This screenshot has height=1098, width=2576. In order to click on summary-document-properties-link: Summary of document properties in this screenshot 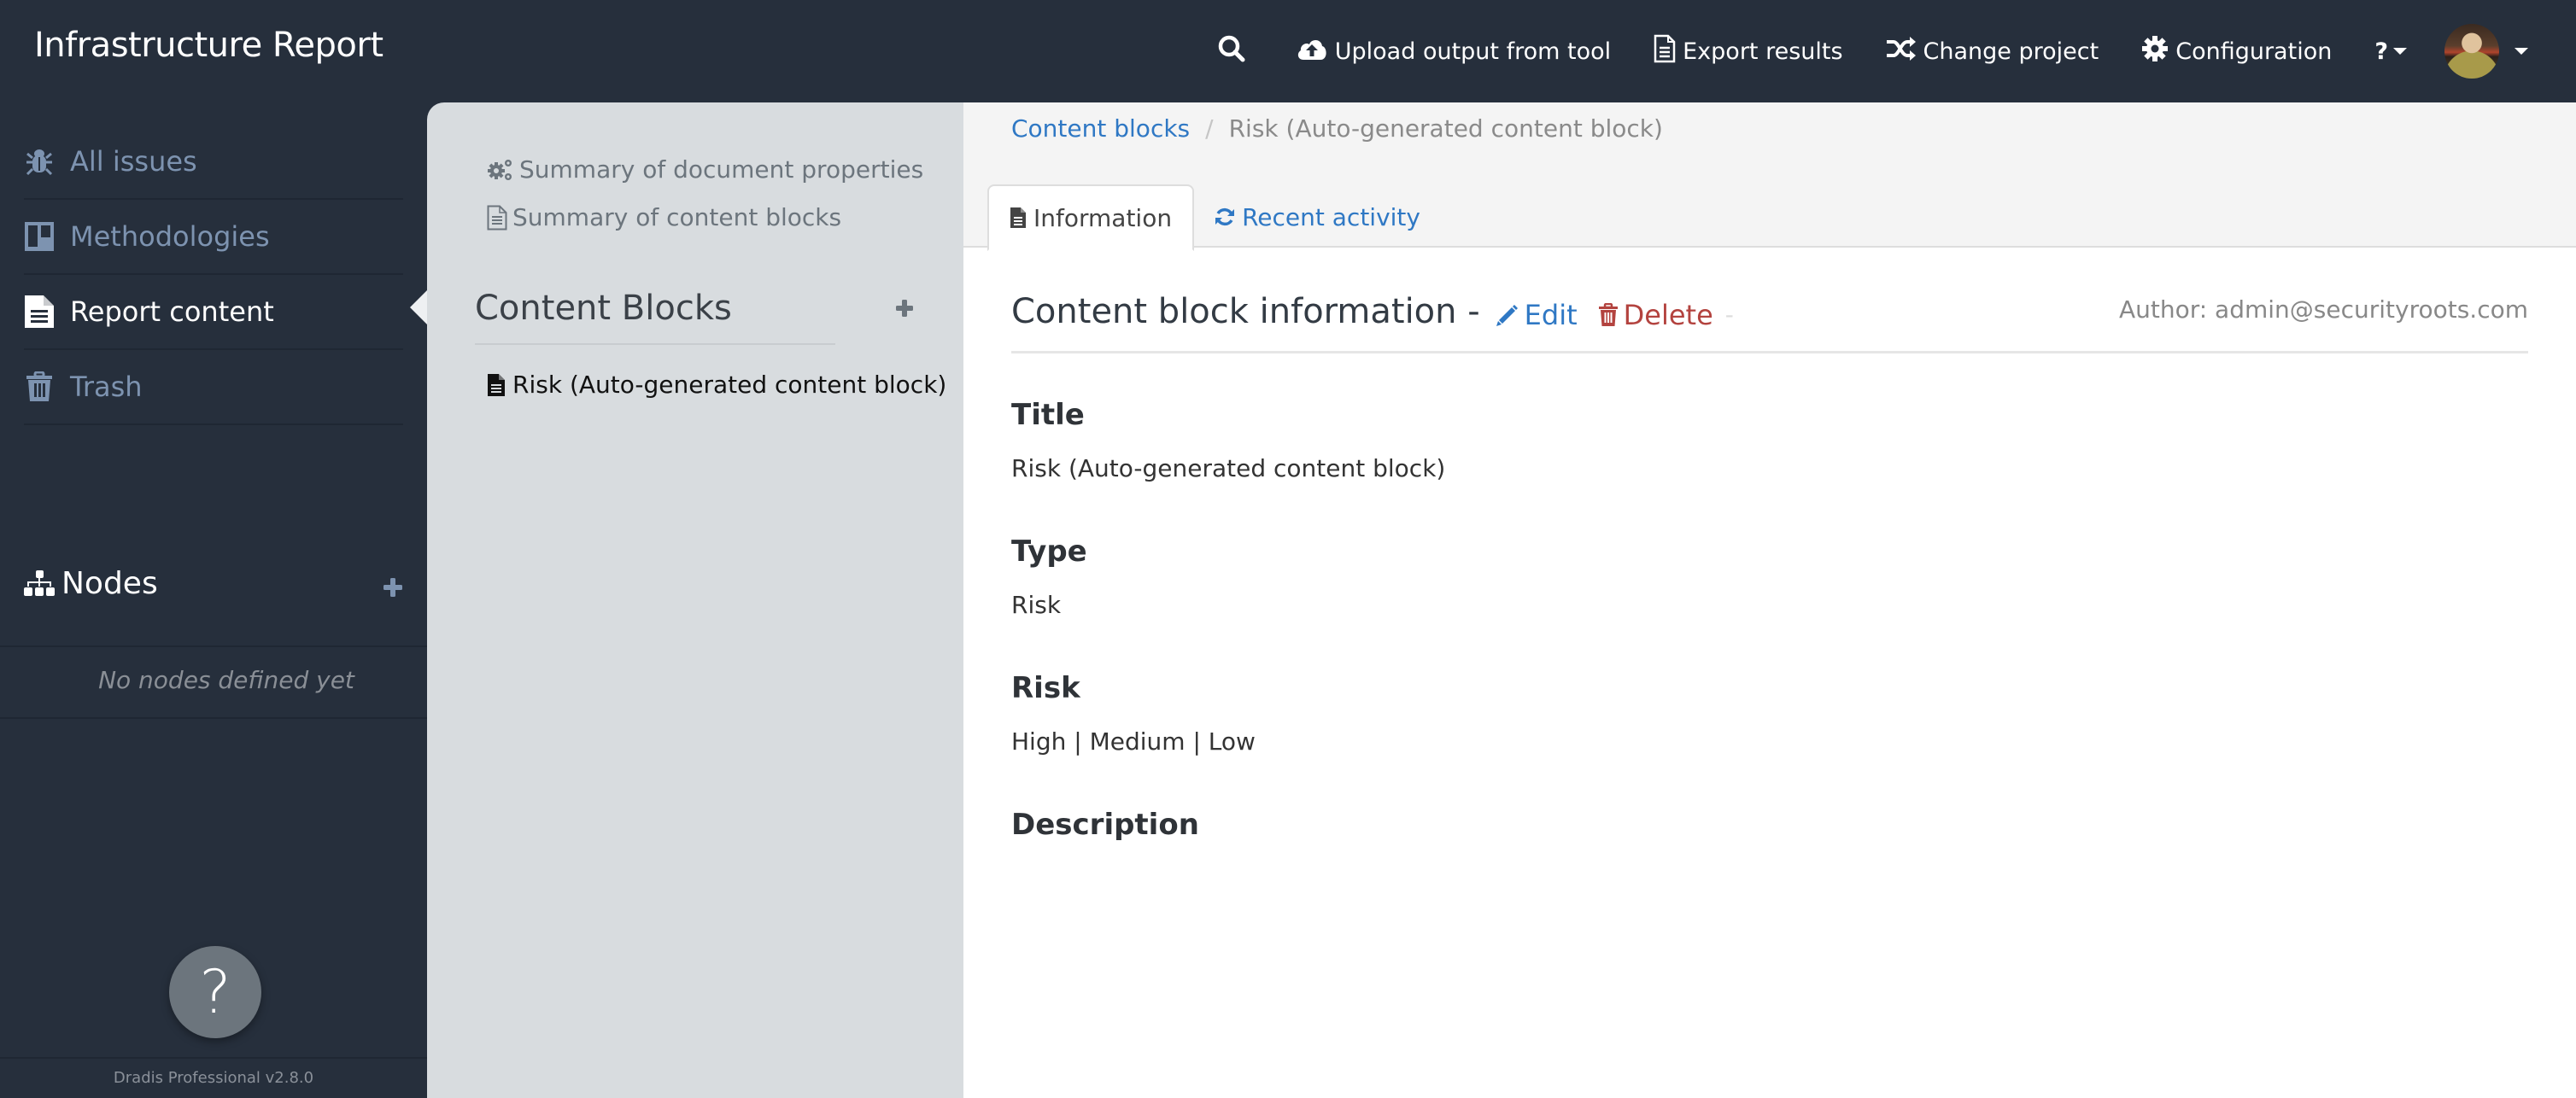, I will do `click(705, 169)`.